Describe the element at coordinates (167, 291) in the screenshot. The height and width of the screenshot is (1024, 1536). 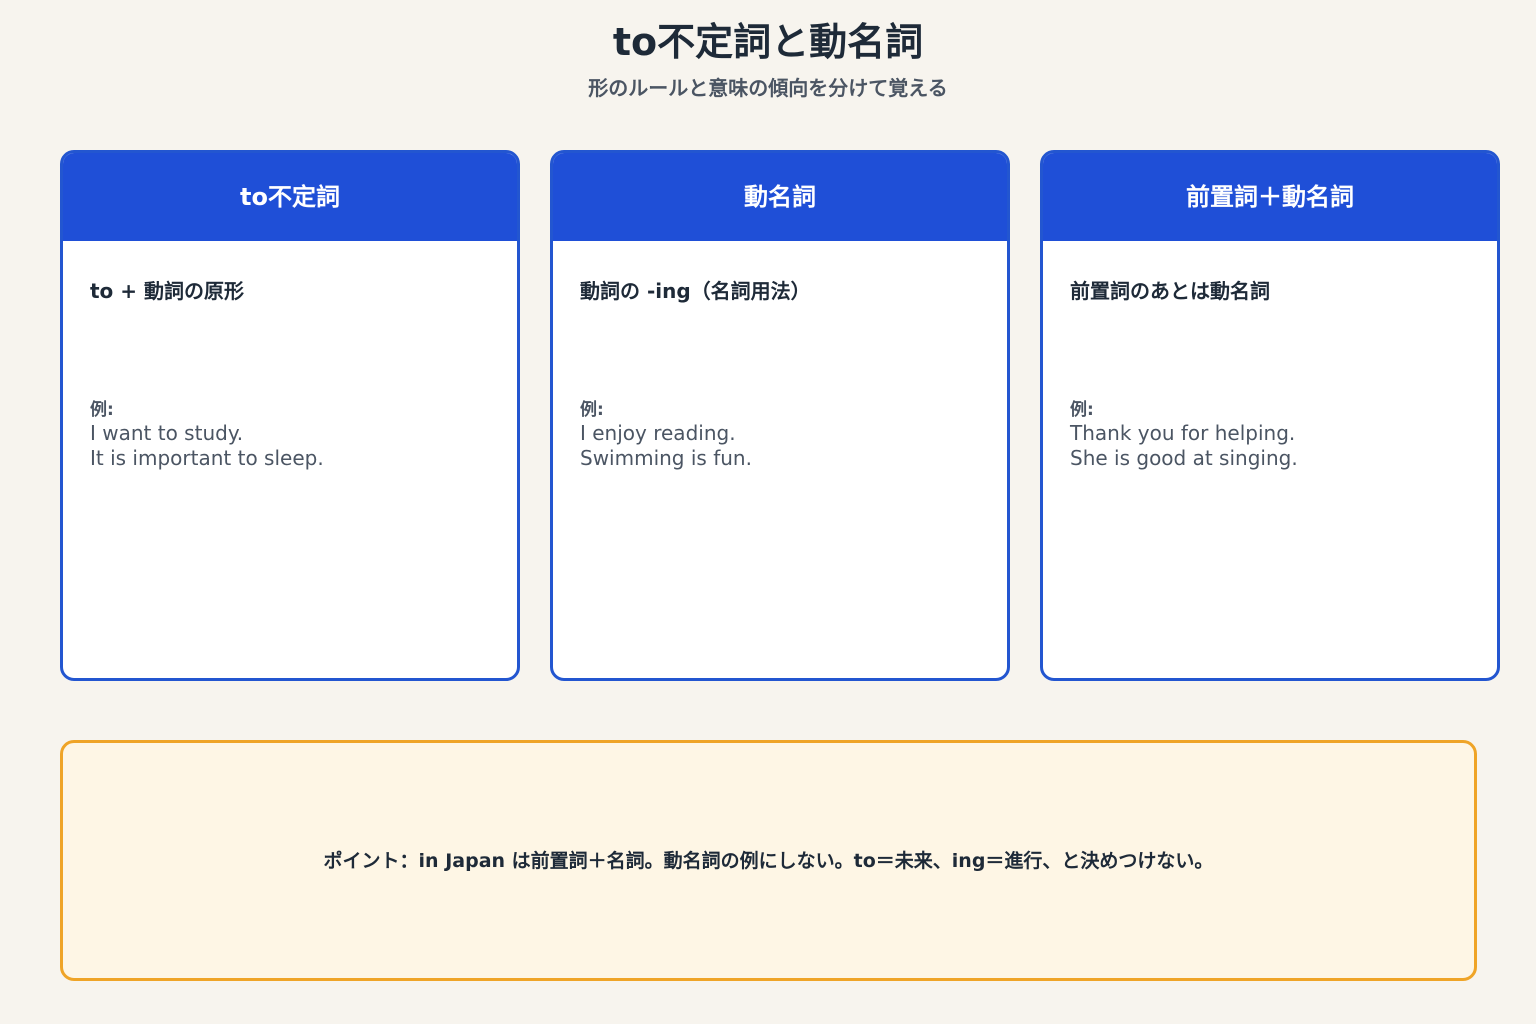
I see `card-rule: to + 動詞の原形` at that location.